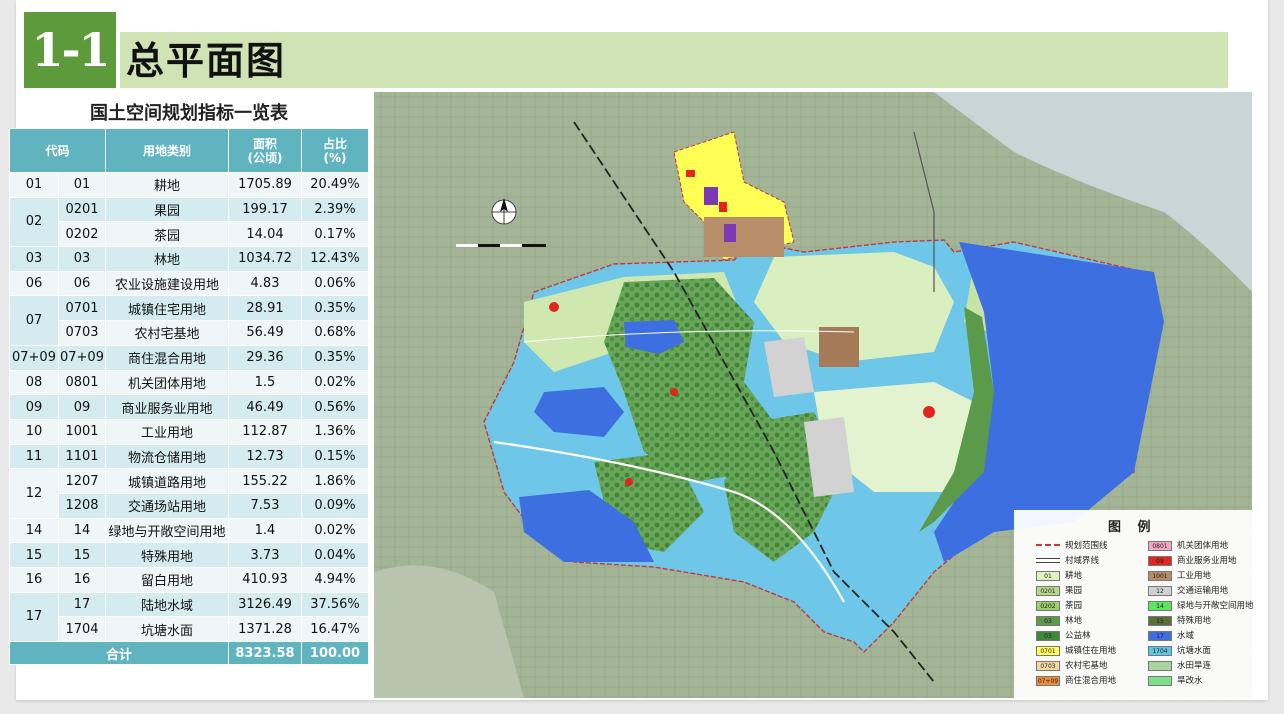  What do you see at coordinates (1203, 546) in the screenshot?
I see `legend-label: 机关团体用地` at bounding box center [1203, 546].